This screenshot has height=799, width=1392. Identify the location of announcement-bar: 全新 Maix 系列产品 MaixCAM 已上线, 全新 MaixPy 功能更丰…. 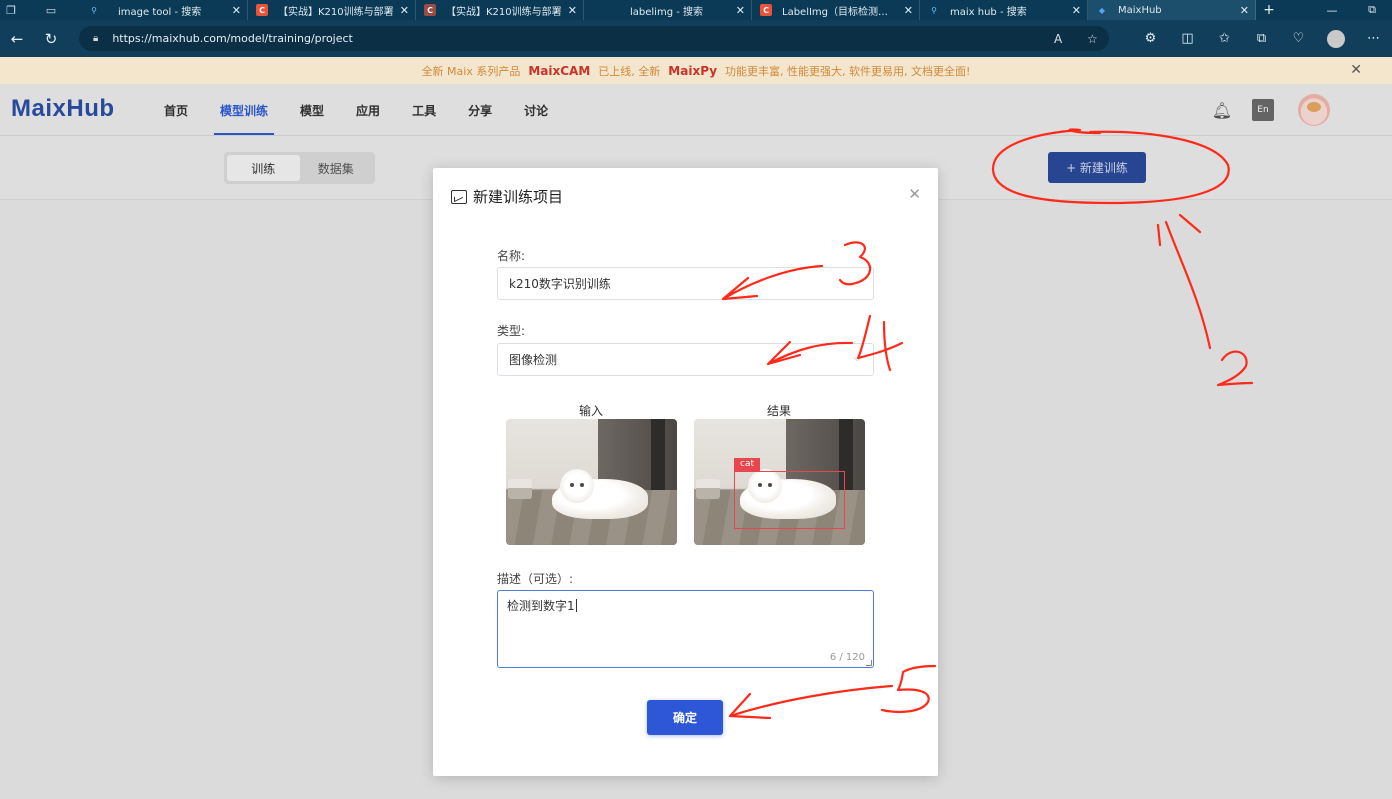
(696, 70).